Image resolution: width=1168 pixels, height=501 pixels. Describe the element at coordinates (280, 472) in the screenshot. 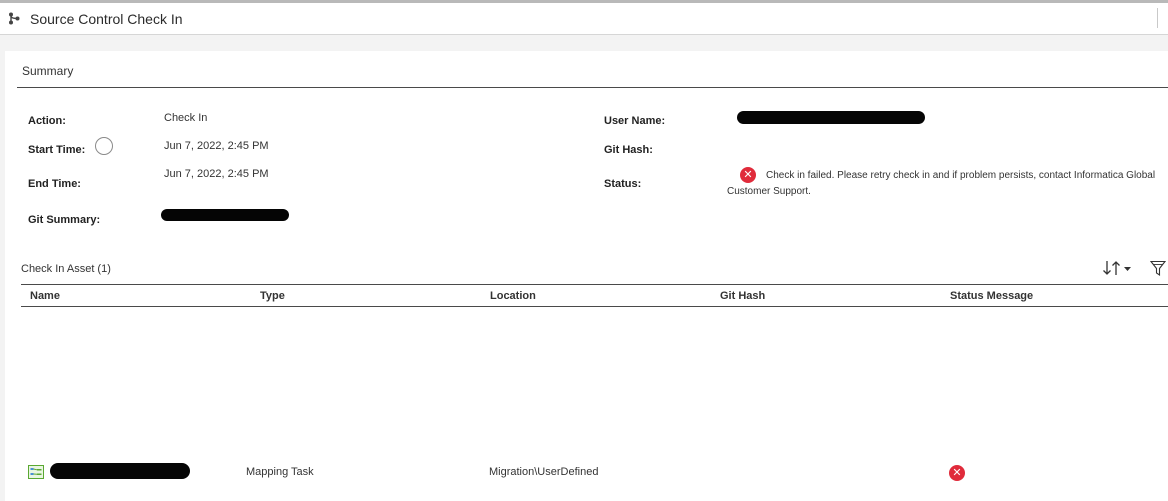

I see `asset-type-cell: Mapping Task` at that location.